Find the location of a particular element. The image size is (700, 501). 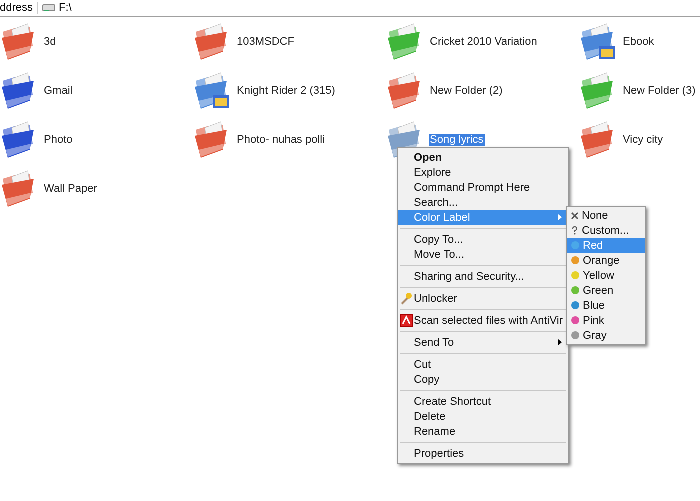

folder-name: Photo is located at coordinates (58, 140).